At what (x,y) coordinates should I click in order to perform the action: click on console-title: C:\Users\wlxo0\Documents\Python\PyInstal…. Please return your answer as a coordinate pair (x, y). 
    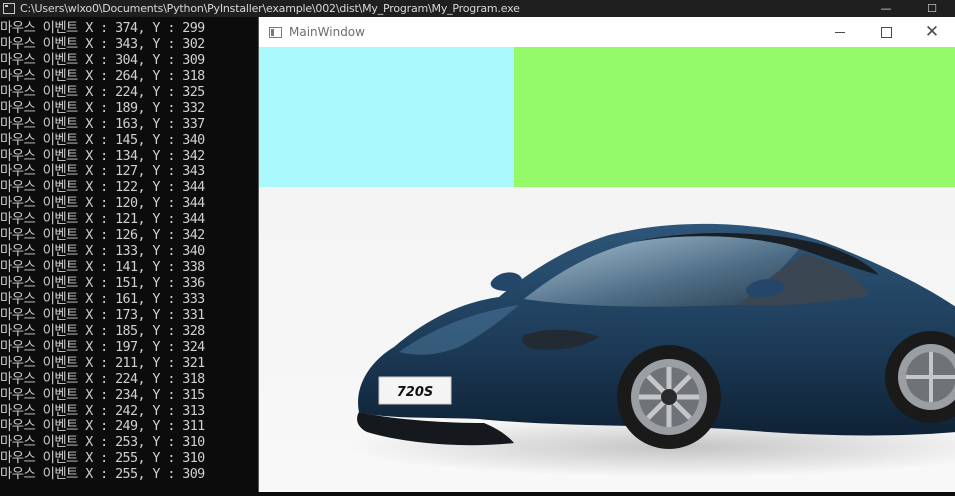
    Looking at the image, I should click on (270, 8).